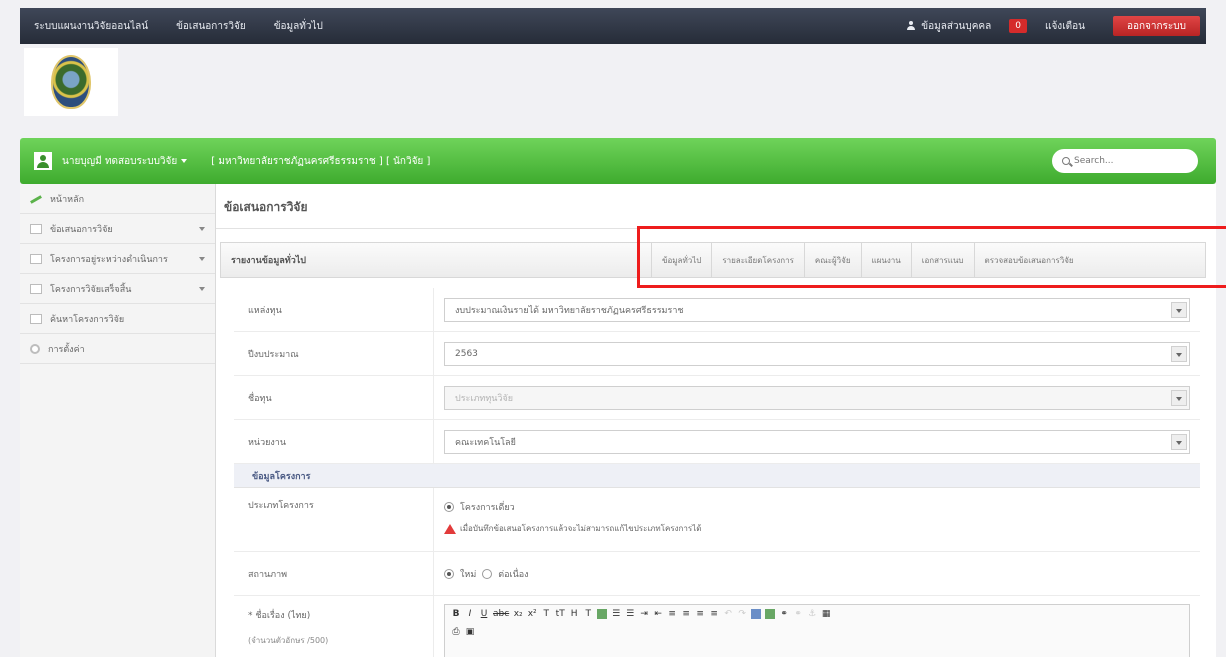  I want to click on subscript-icon: x₂, so click(518, 614).